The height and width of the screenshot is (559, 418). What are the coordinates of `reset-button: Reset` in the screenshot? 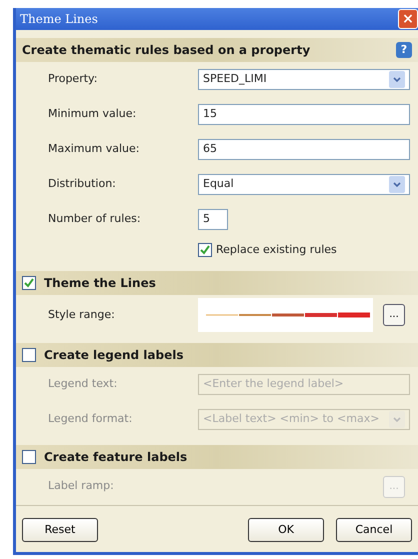 It's located at (60, 530).